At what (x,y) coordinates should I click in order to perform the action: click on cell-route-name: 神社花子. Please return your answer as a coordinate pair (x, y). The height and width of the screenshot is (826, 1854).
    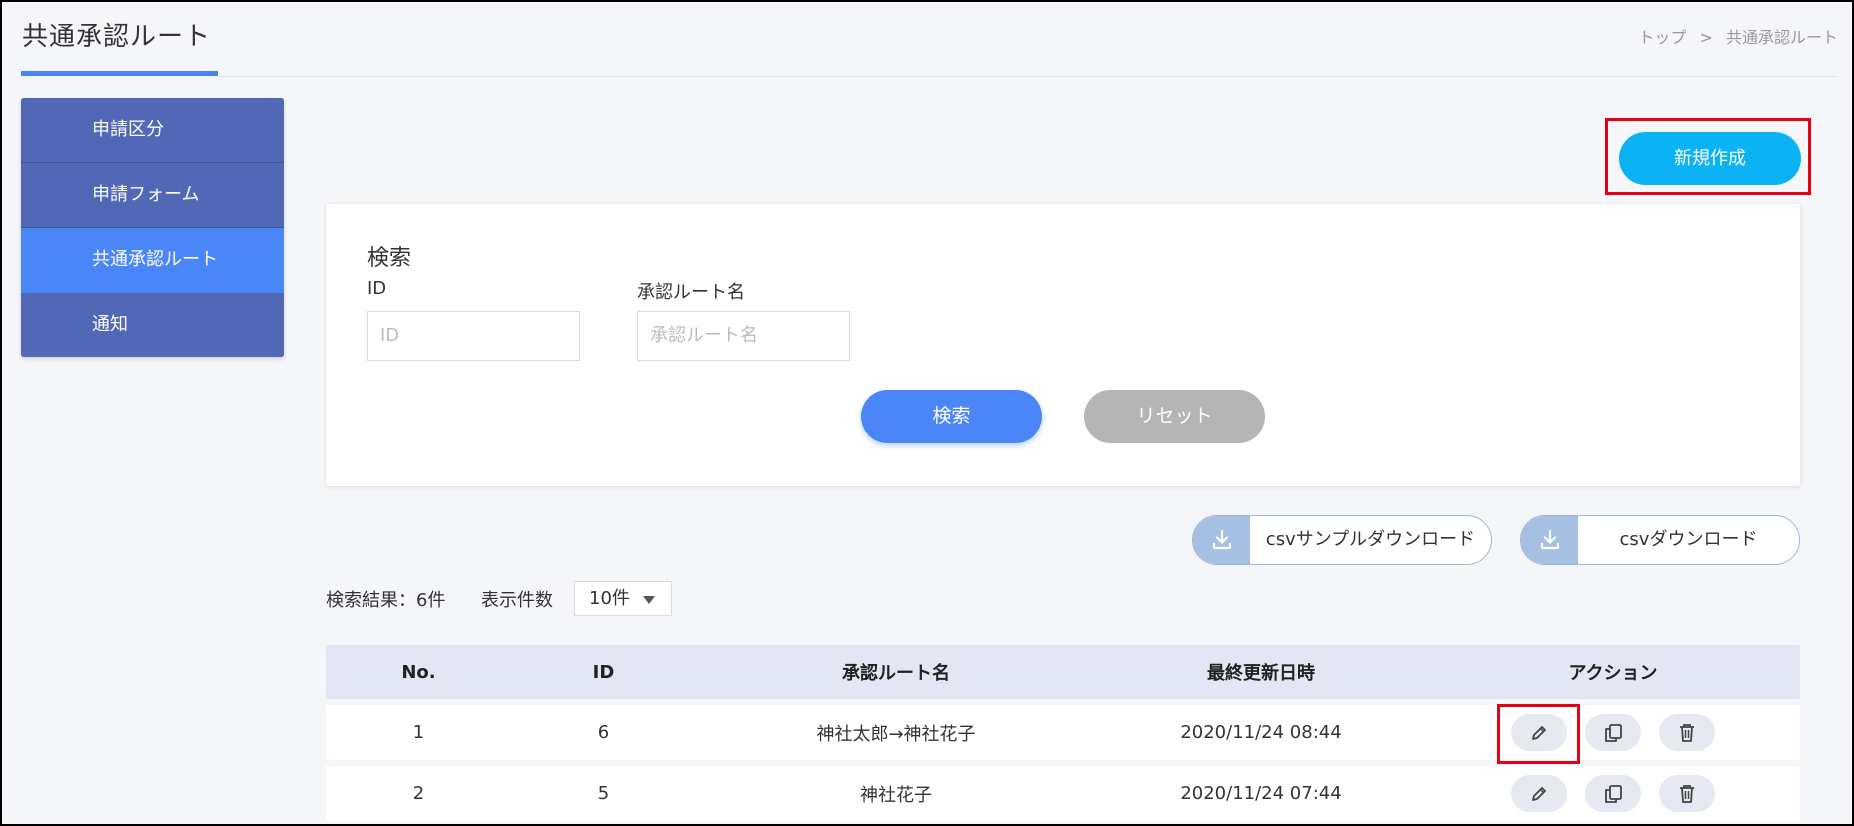
    Looking at the image, I should click on (896, 795).